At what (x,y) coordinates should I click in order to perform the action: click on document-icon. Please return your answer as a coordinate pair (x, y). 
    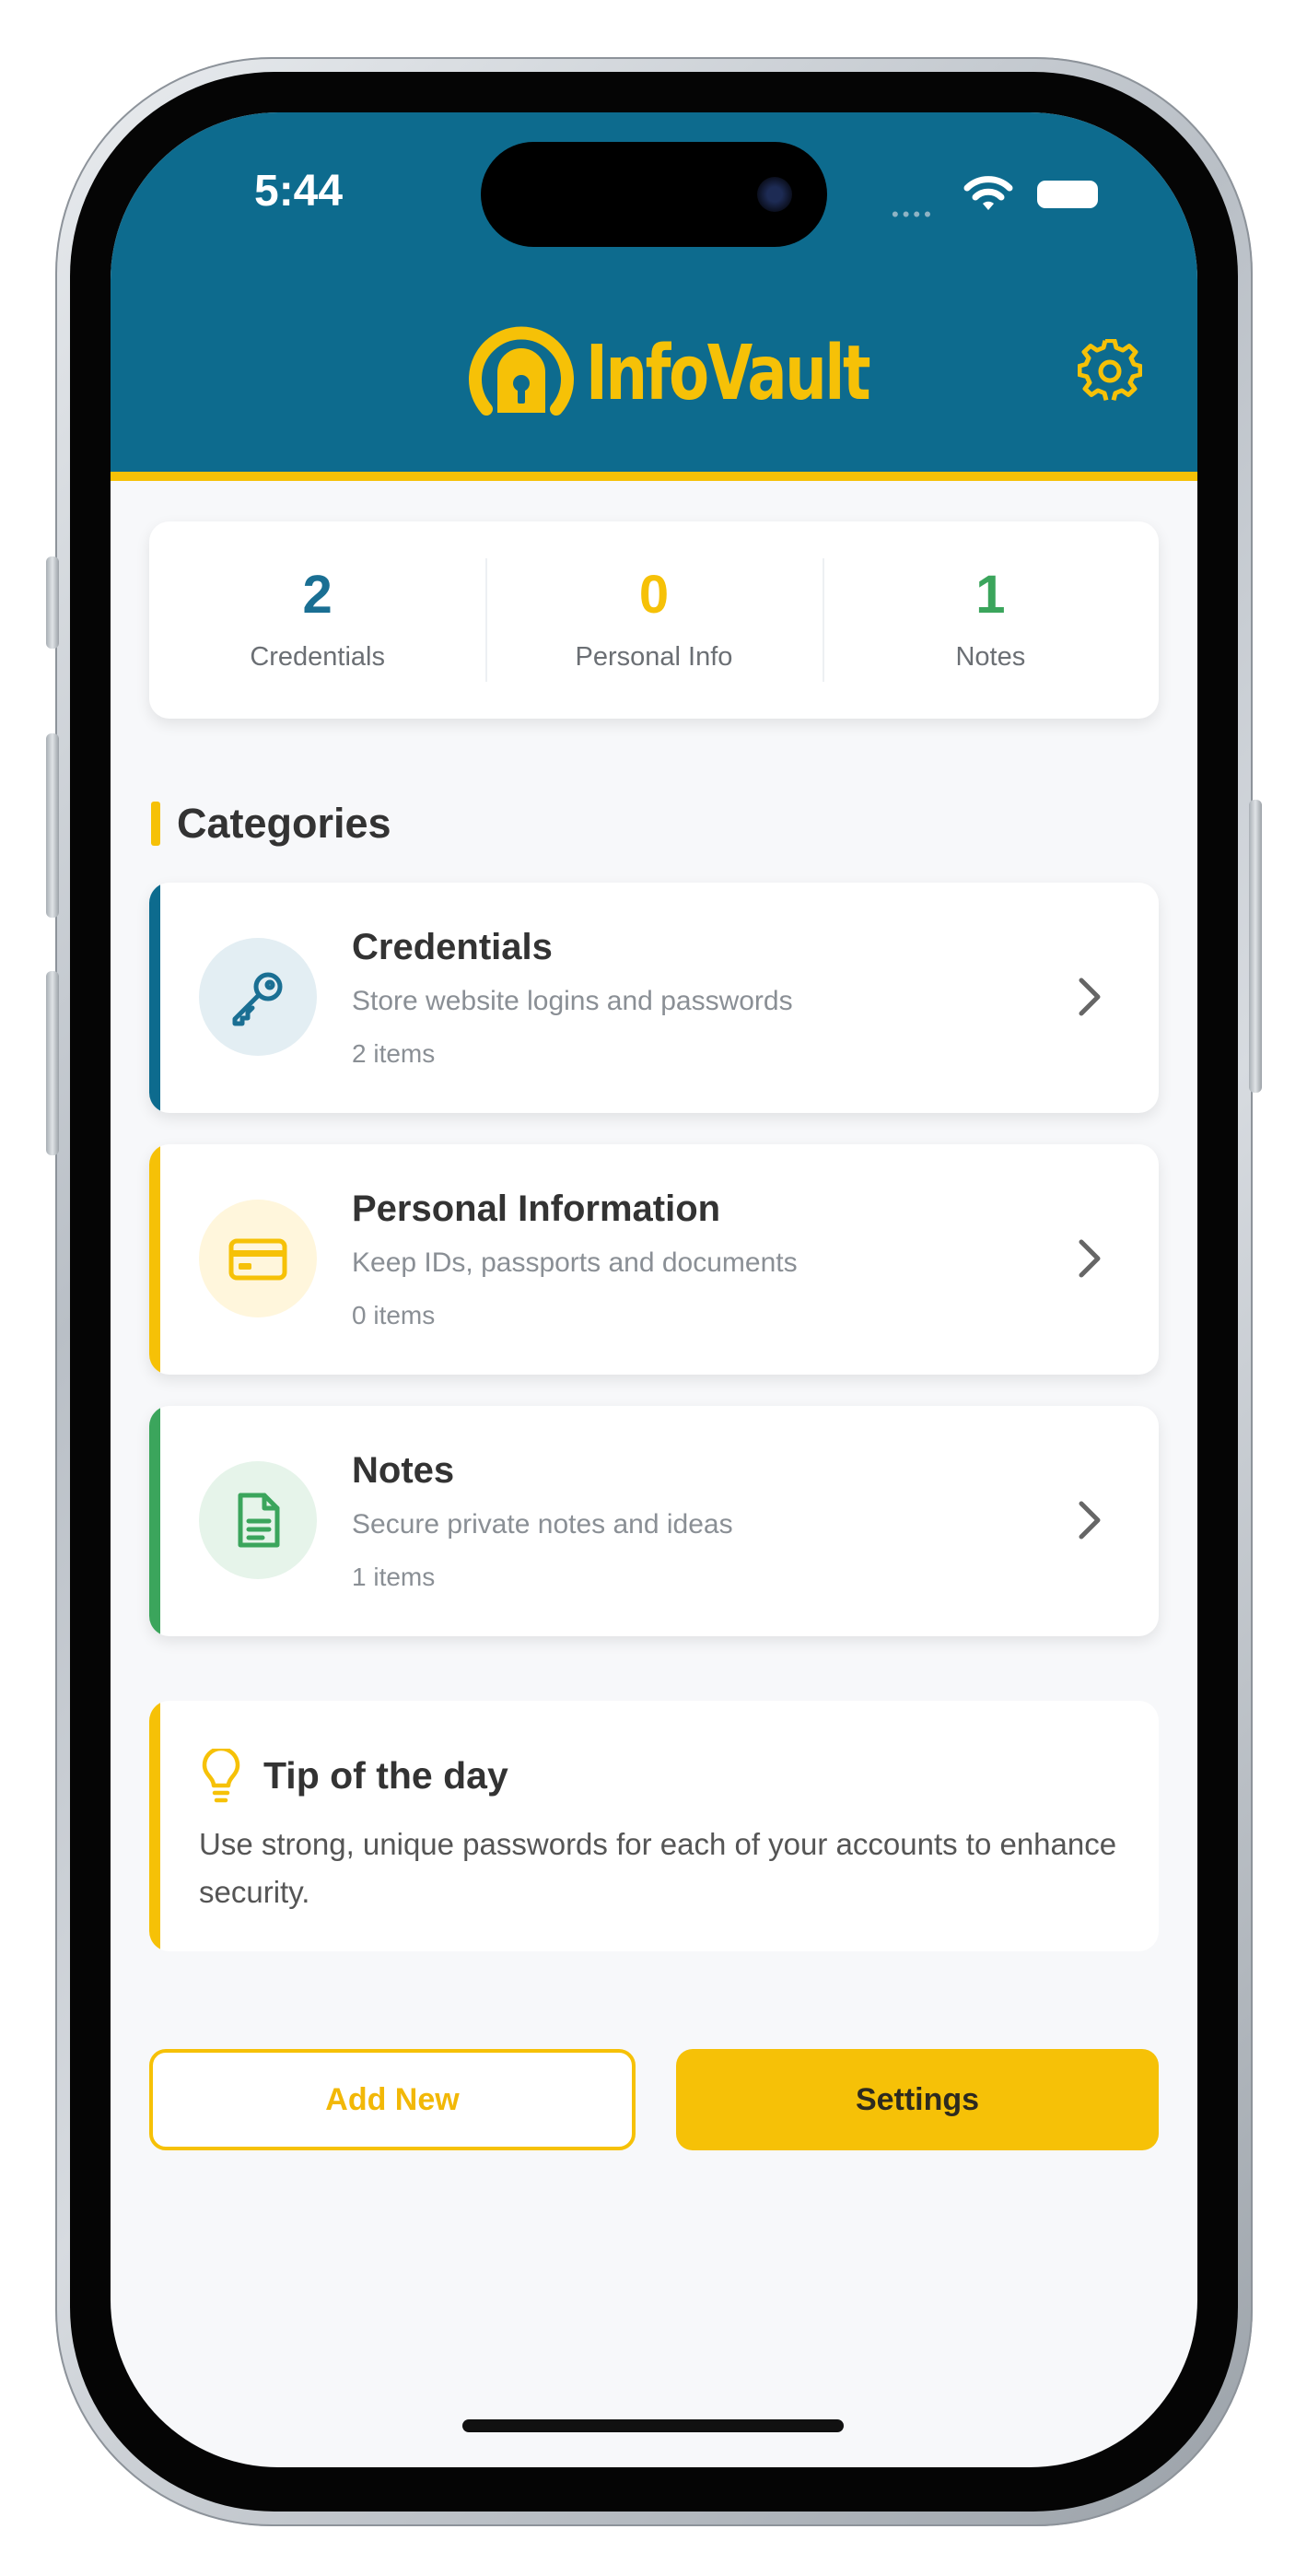
    Looking at the image, I should click on (258, 1520).